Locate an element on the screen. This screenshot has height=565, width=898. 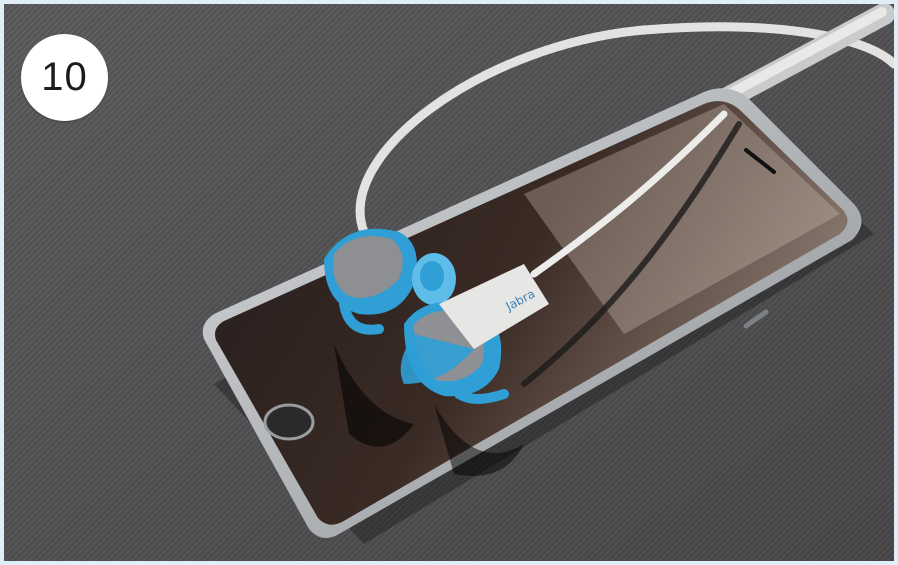
home-button is located at coordinates (289, 422).